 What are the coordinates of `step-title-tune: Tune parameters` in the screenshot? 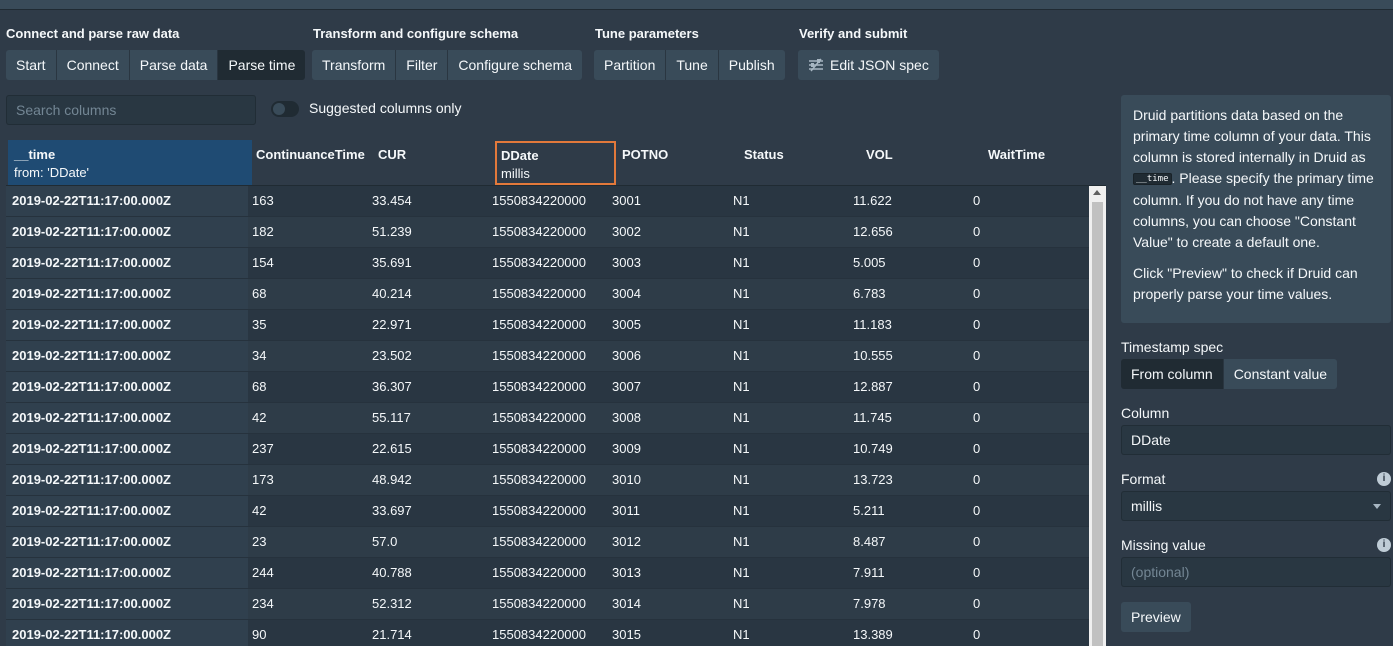 It's located at (647, 33).